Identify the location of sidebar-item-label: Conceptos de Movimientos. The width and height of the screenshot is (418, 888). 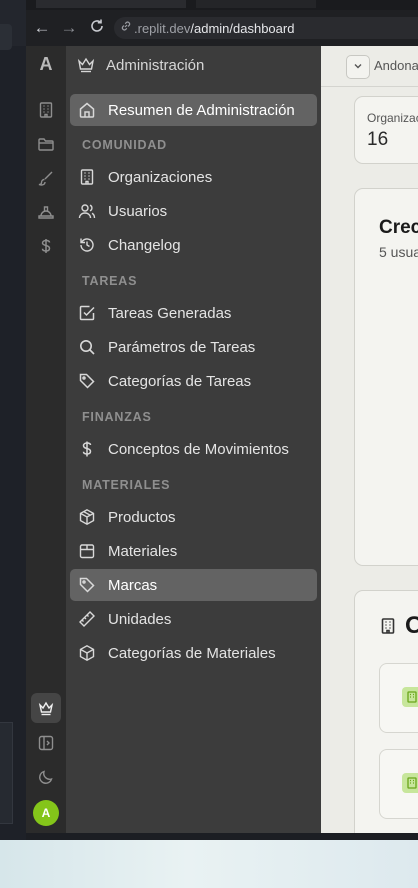
(198, 449).